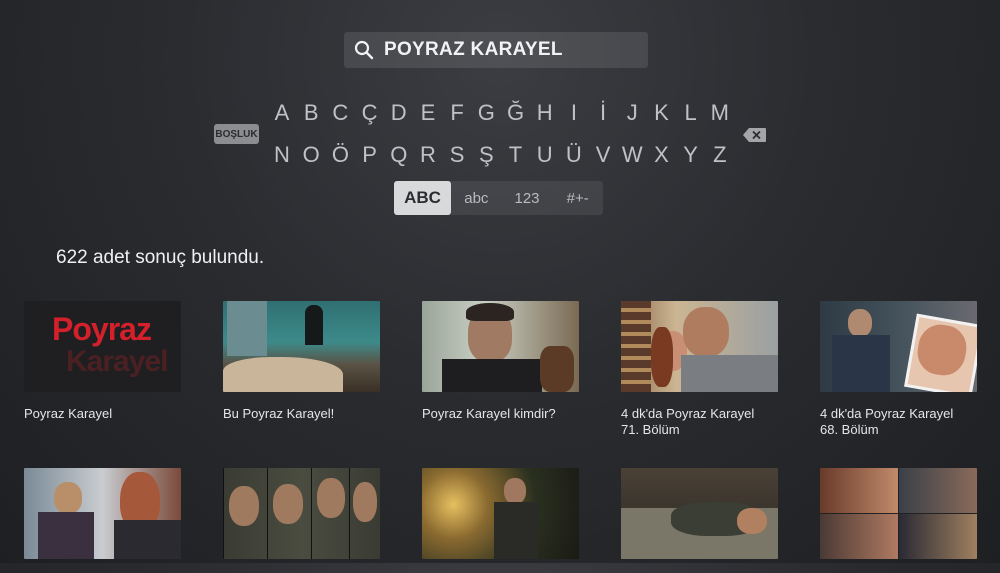 The height and width of the screenshot is (573, 1000). I want to click on result-title: Bu Poyraz Karayel!, so click(279, 413).